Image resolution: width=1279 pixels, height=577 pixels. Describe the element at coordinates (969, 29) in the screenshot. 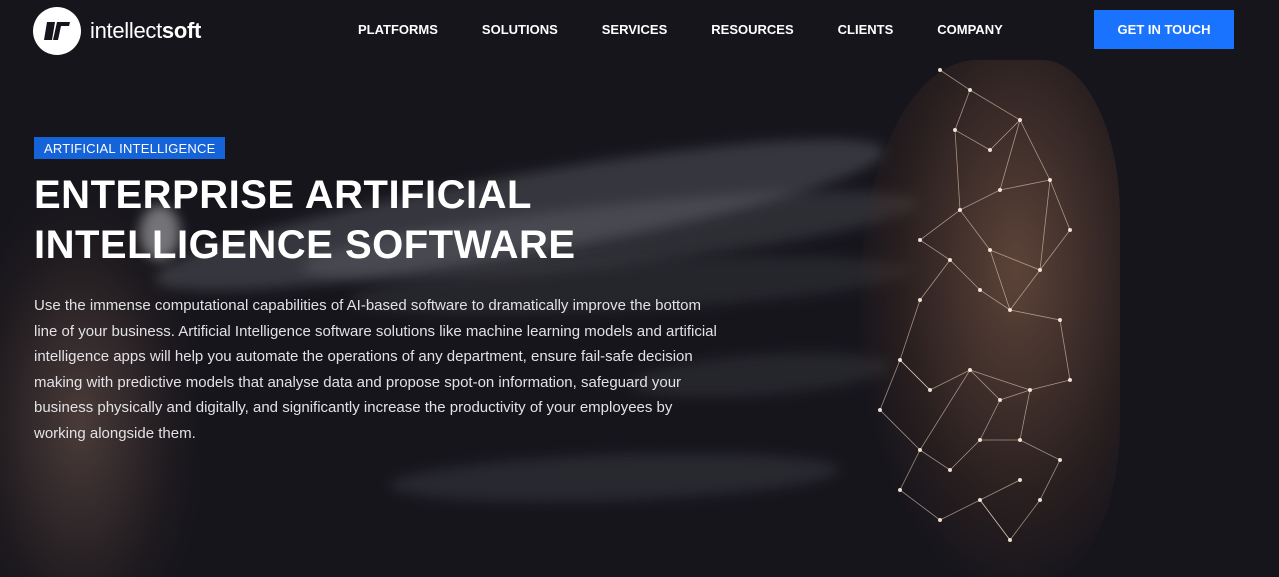

I see `nav-item-company: COMPANY` at that location.